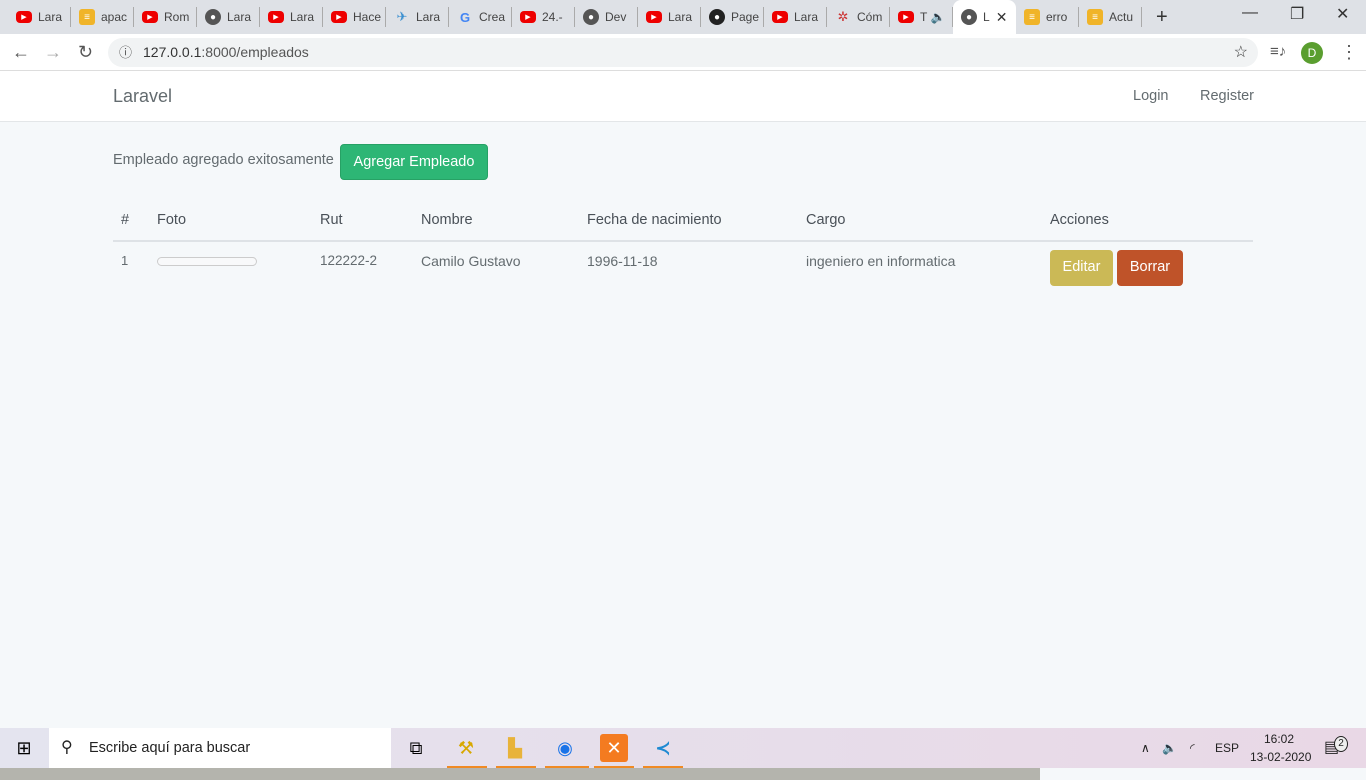  I want to click on edit-button: Editar, so click(1081, 268).